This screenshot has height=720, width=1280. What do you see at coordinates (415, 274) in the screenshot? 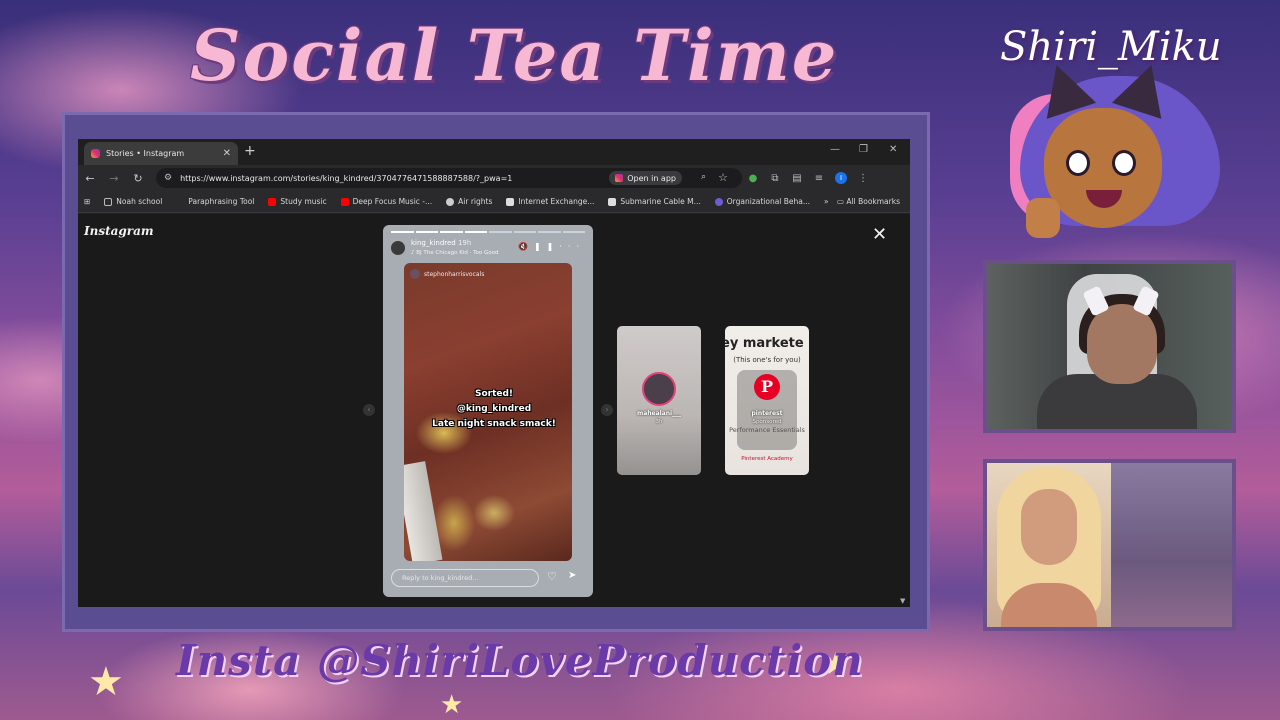
I see `credit-avatar` at bounding box center [415, 274].